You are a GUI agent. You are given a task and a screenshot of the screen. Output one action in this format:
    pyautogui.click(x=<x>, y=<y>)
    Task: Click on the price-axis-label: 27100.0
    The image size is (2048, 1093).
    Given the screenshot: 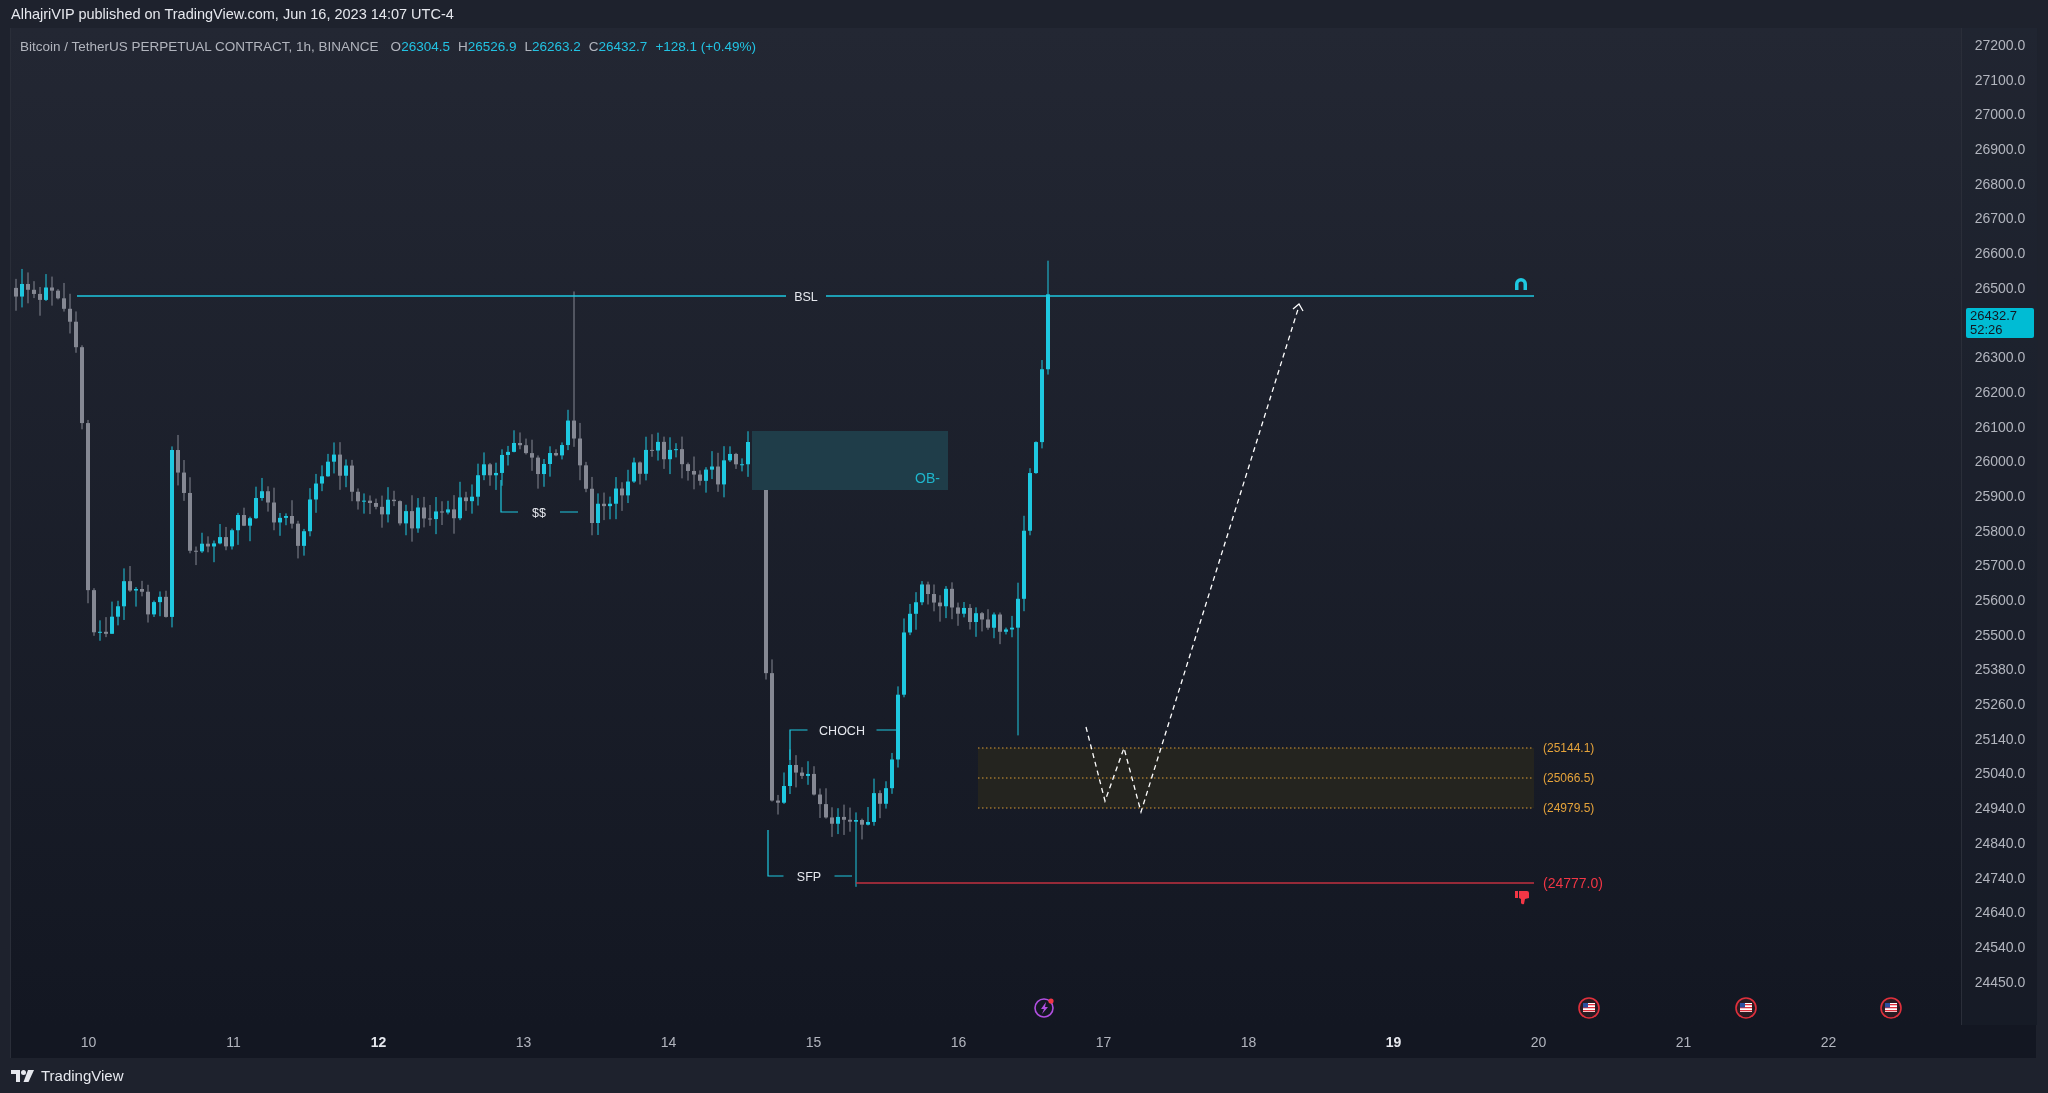 What is the action you would take?
    pyautogui.click(x=2000, y=80)
    